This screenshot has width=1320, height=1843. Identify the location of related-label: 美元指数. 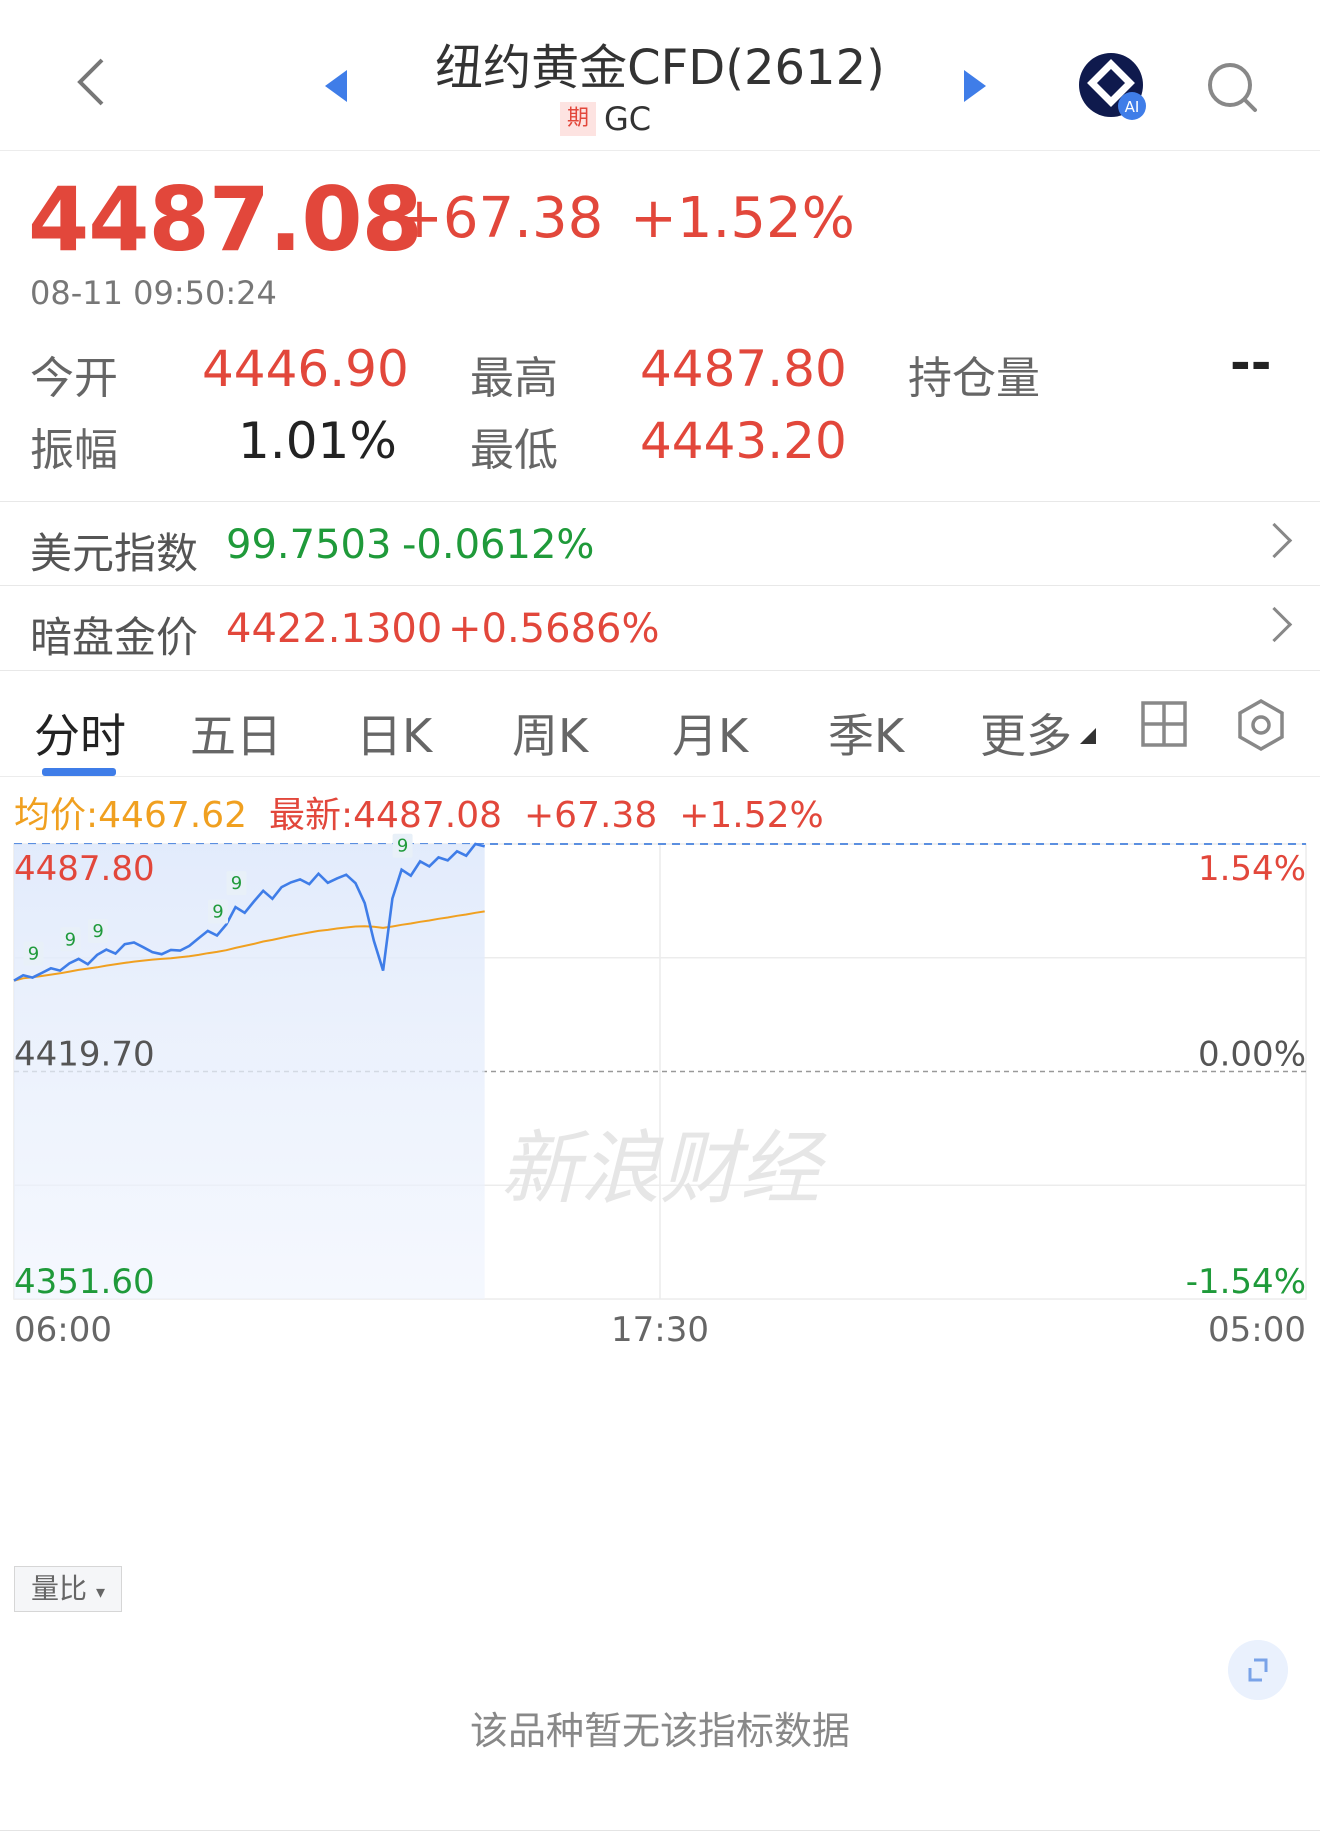
(114, 553).